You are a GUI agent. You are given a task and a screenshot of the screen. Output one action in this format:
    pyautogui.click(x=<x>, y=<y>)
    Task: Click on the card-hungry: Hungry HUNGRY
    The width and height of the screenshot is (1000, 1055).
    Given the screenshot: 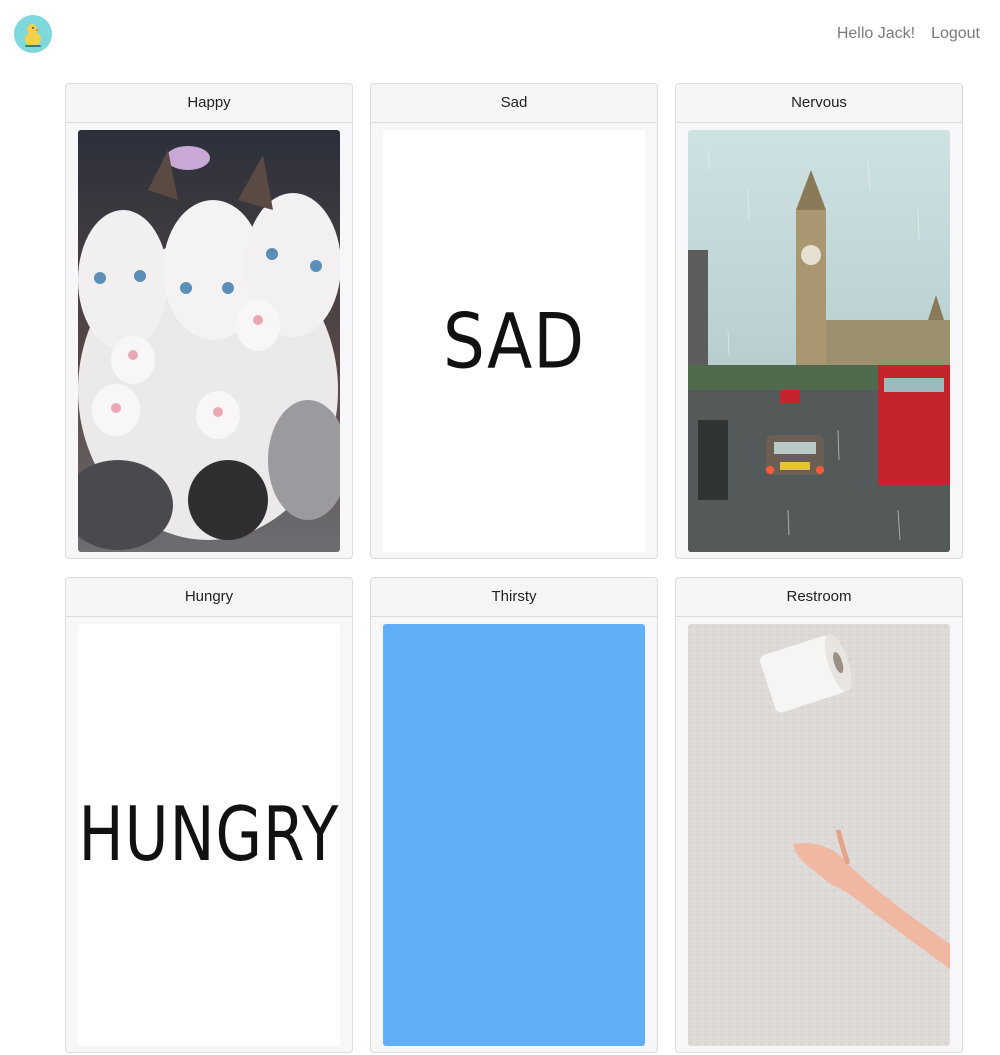 What is the action you would take?
    pyautogui.click(x=209, y=815)
    